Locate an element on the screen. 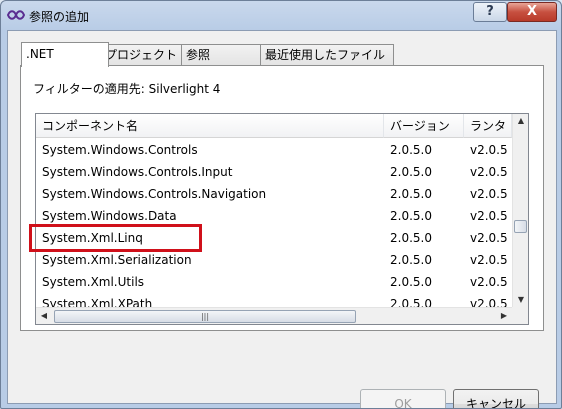  component-name: System.Windows.Controls.Navigation is located at coordinates (154, 194).